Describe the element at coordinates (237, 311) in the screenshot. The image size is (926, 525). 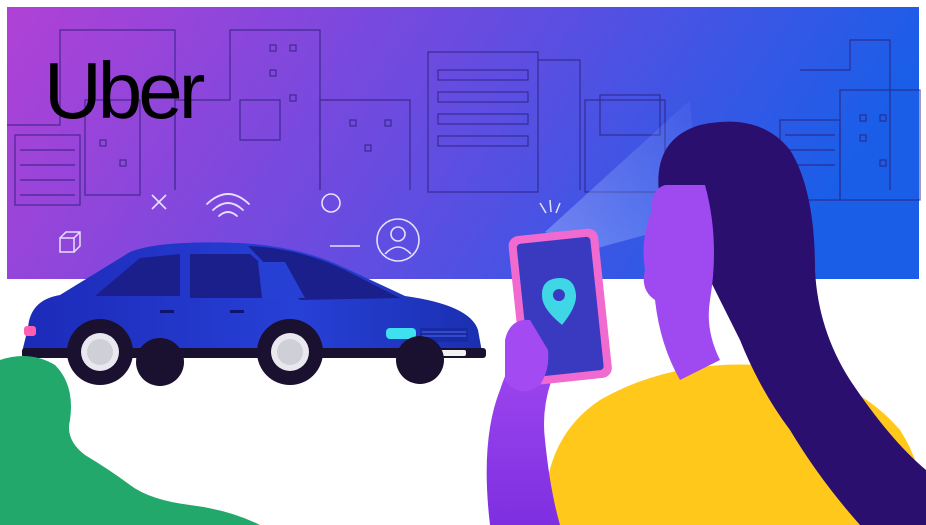
I see `car-door-handle` at that location.